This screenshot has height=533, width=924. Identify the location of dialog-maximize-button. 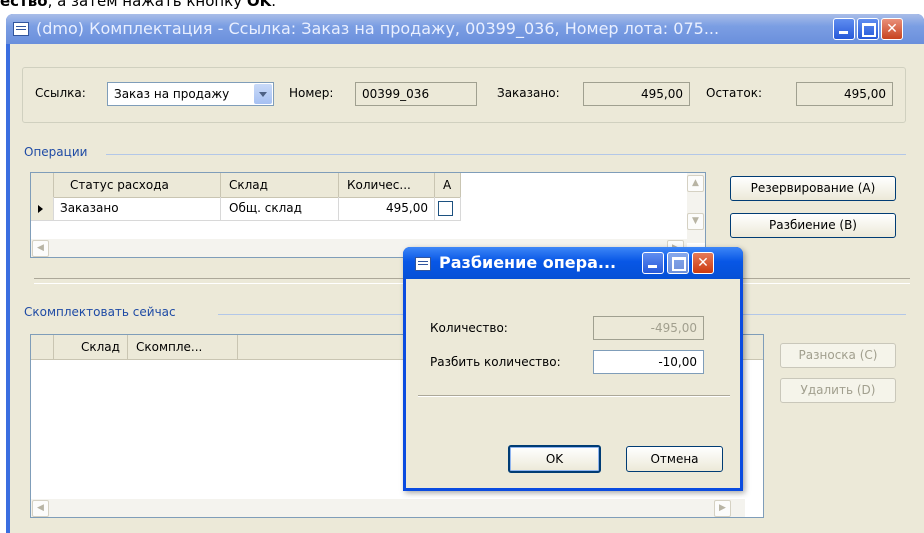
(678, 263).